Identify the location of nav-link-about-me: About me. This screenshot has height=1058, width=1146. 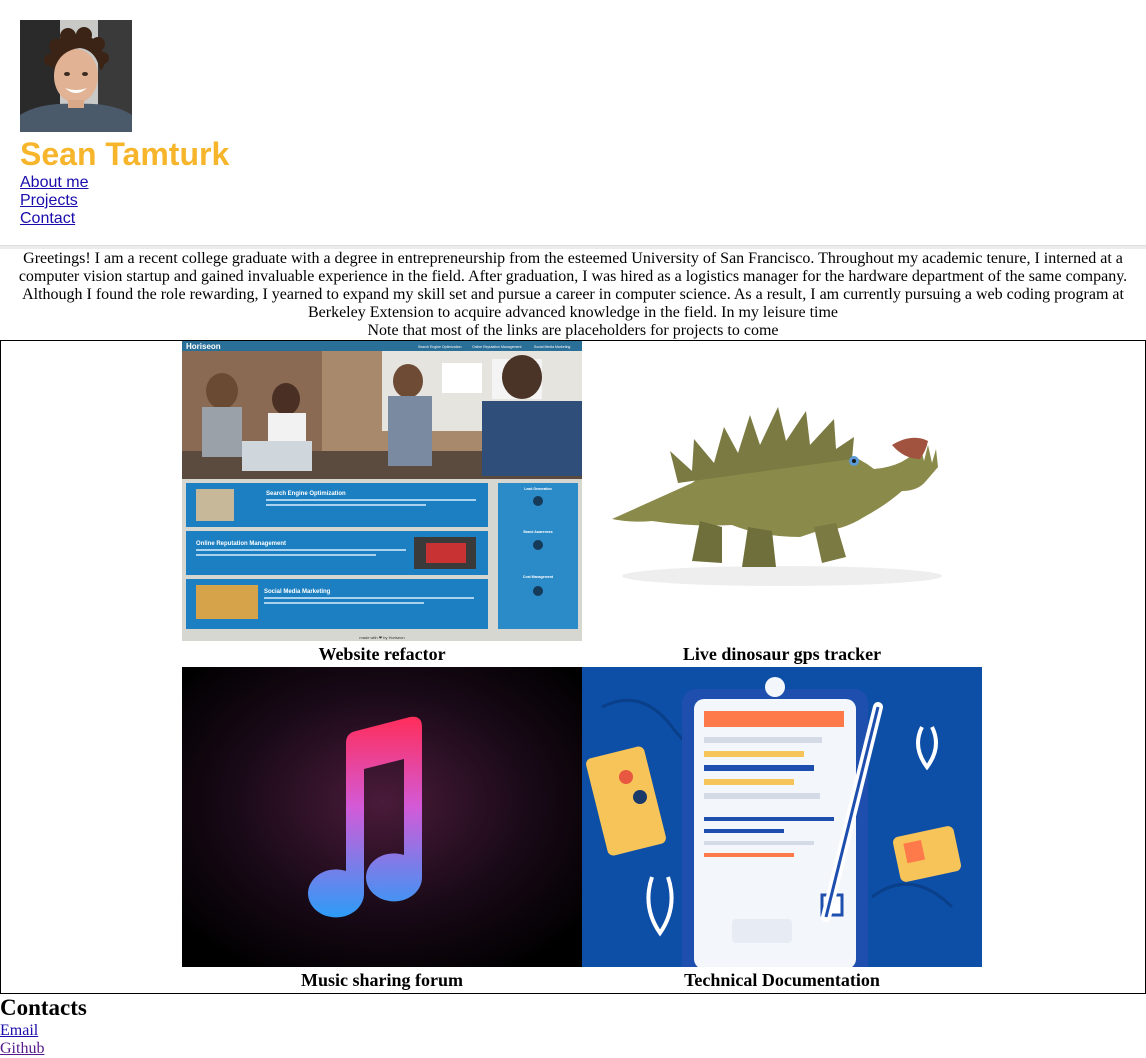
(220, 183).